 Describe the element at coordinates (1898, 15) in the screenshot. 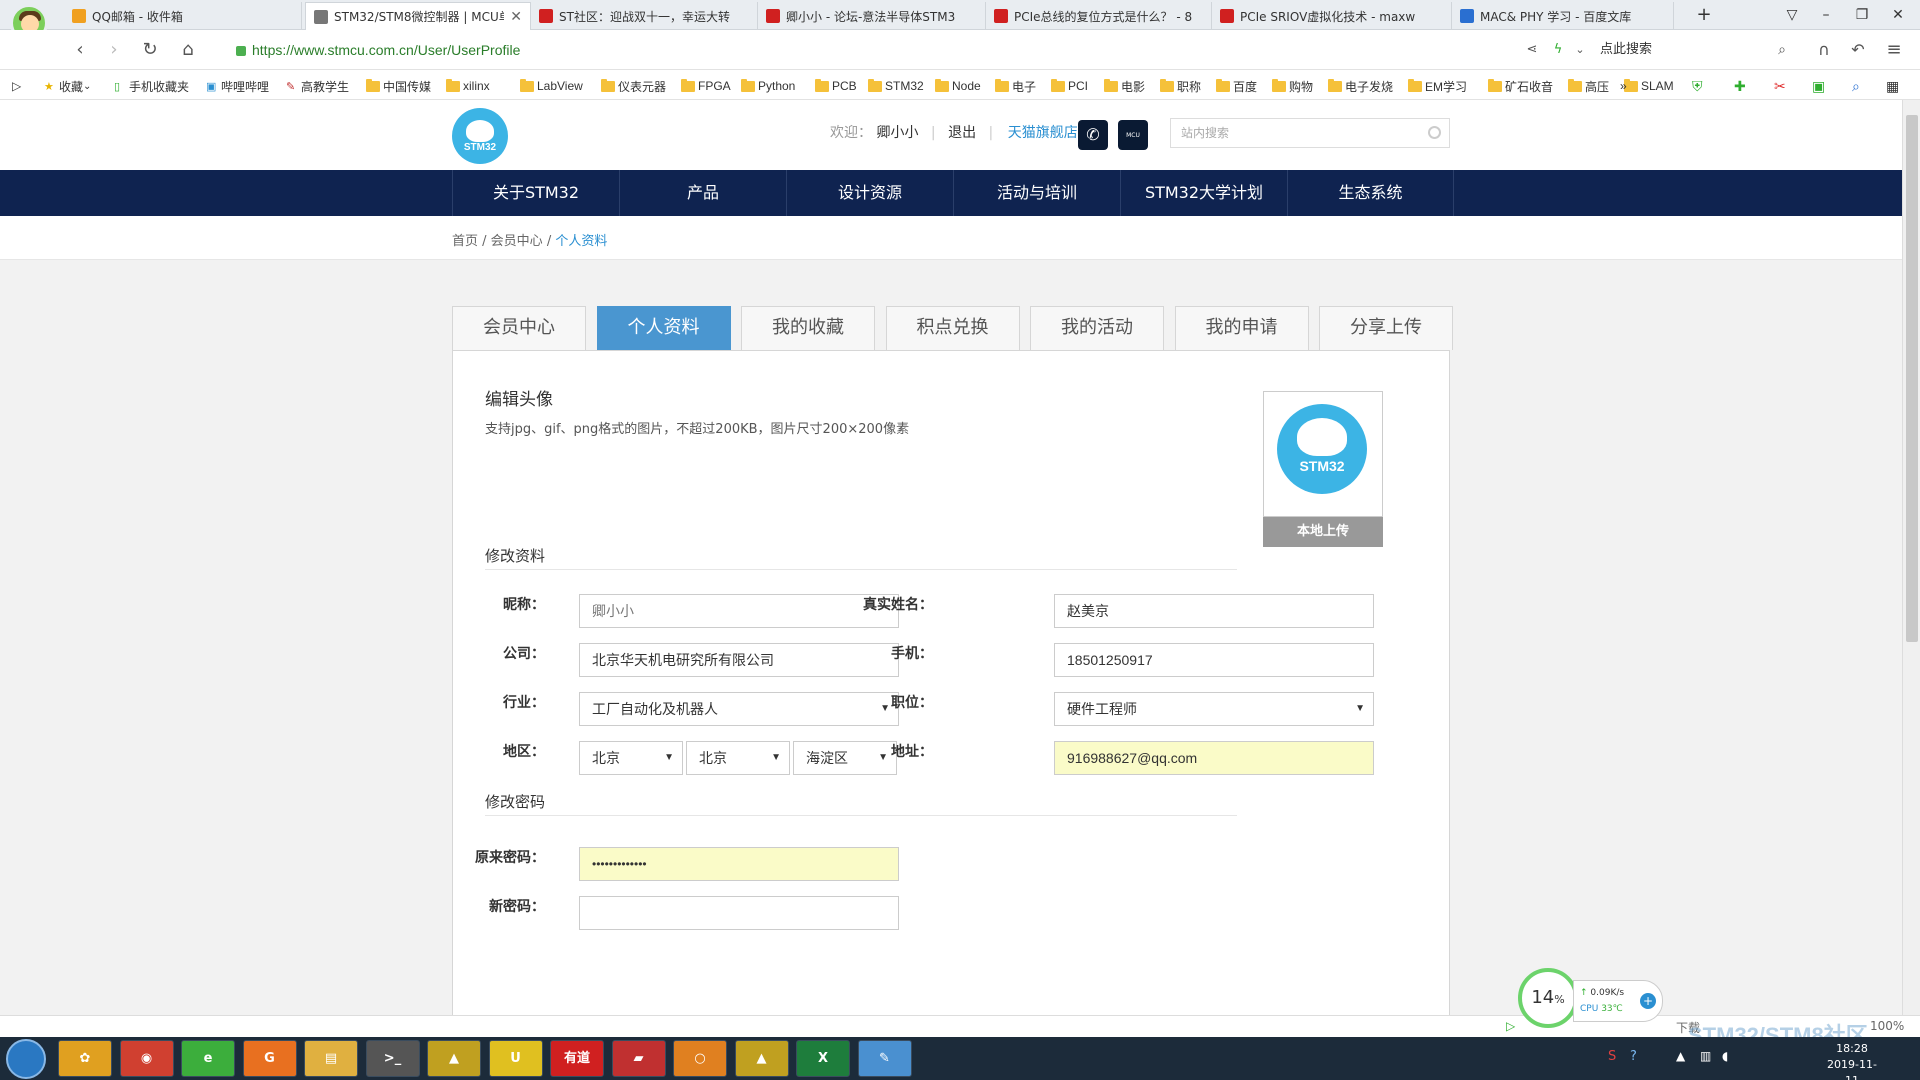

I see `close-window-button: ✕` at that location.